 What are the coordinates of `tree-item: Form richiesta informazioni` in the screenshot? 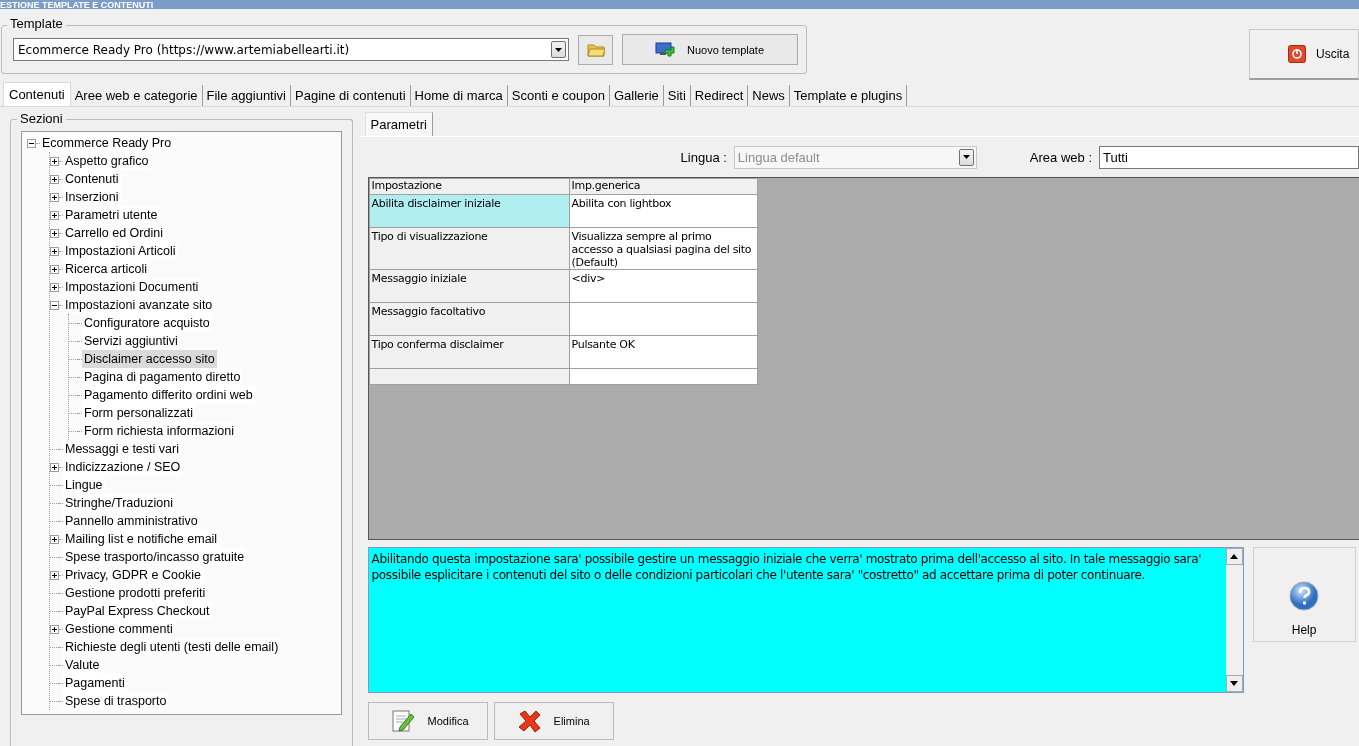 It's located at (159, 431).